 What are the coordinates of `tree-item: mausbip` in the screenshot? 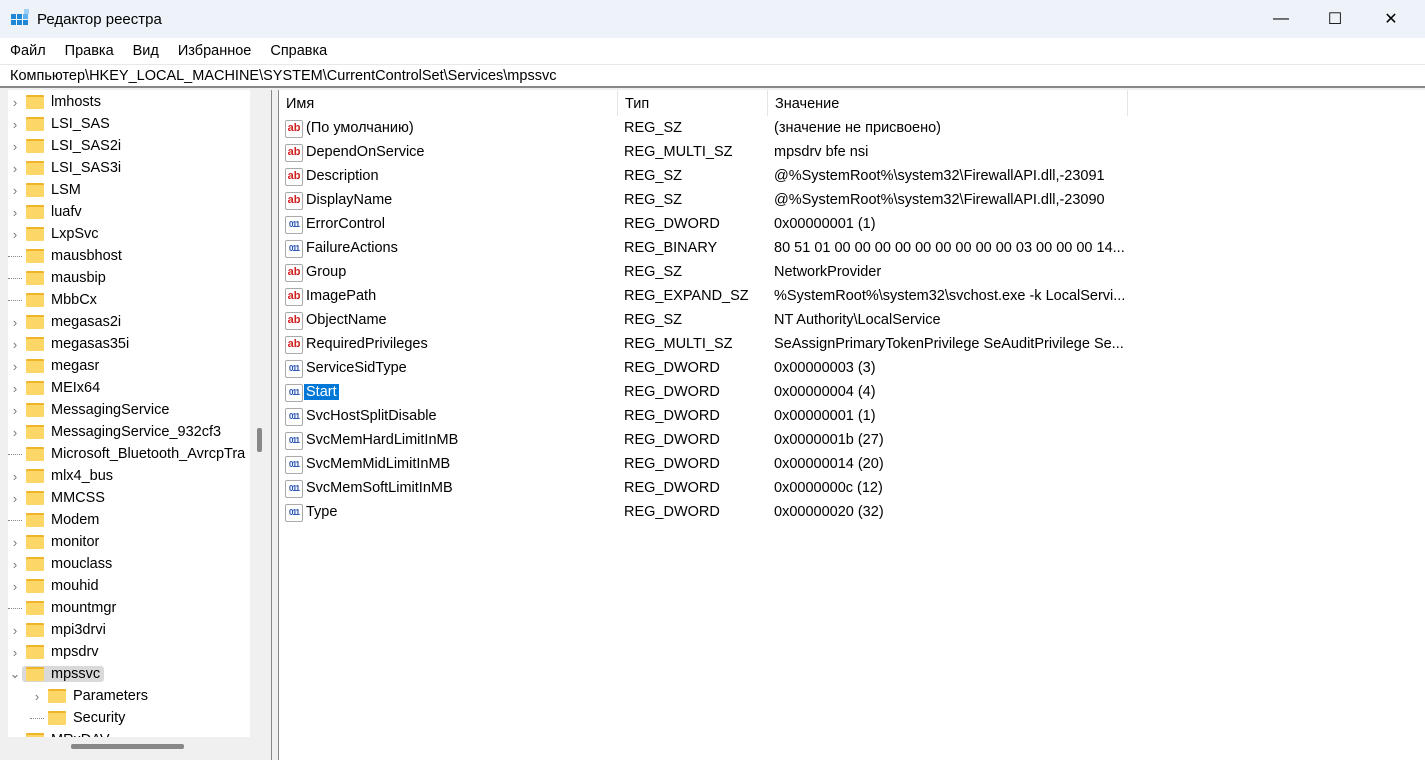 It's located at (57, 278).